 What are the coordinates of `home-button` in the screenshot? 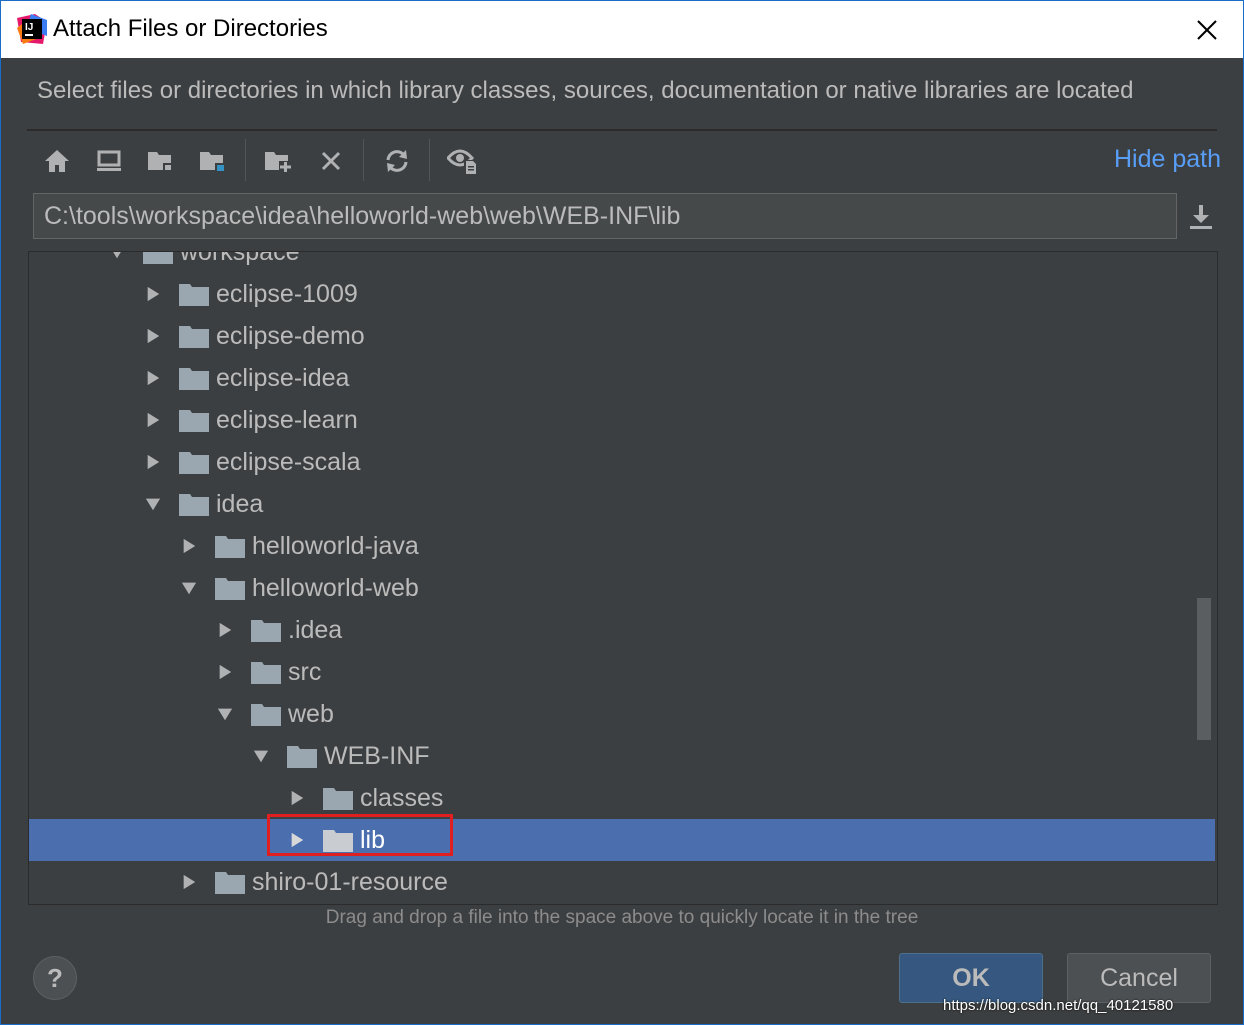 It's located at (57, 161).